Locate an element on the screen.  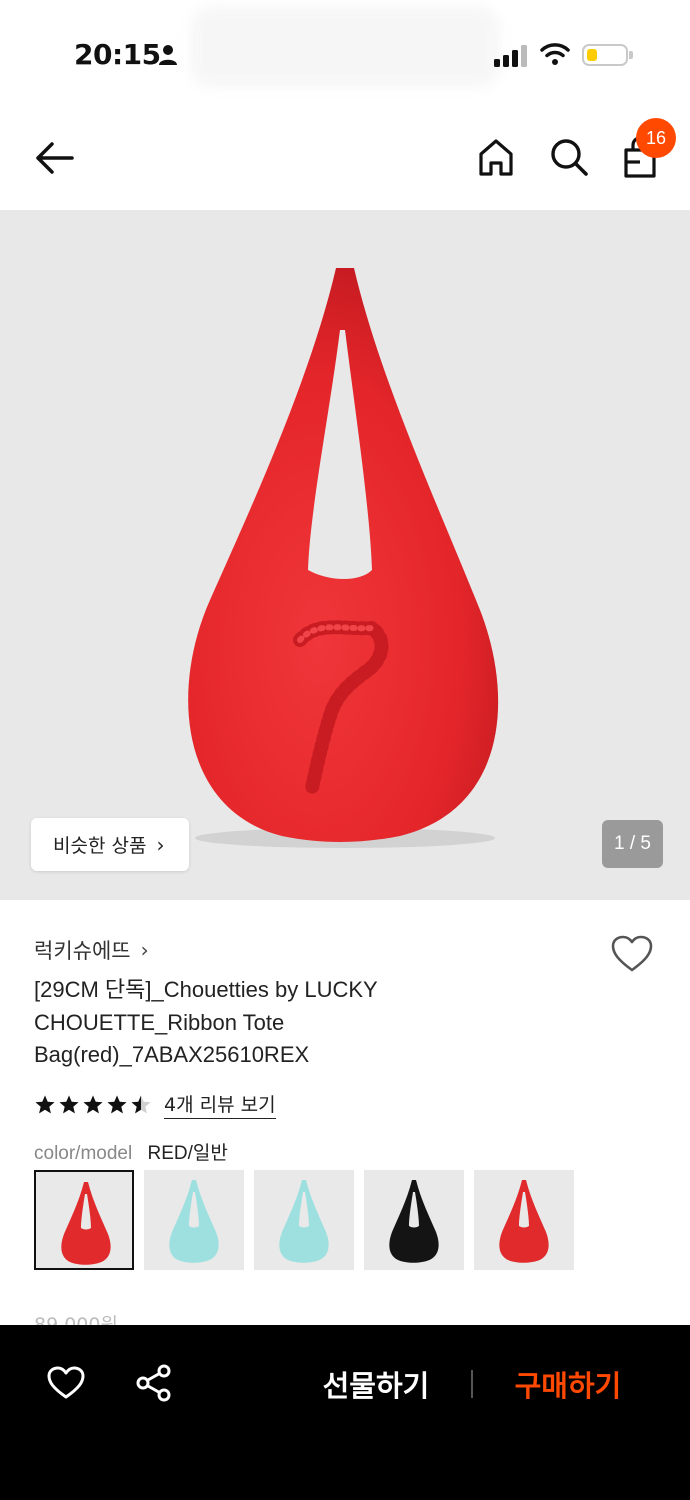
cellular-signal-icon is located at coordinates (510, 56).